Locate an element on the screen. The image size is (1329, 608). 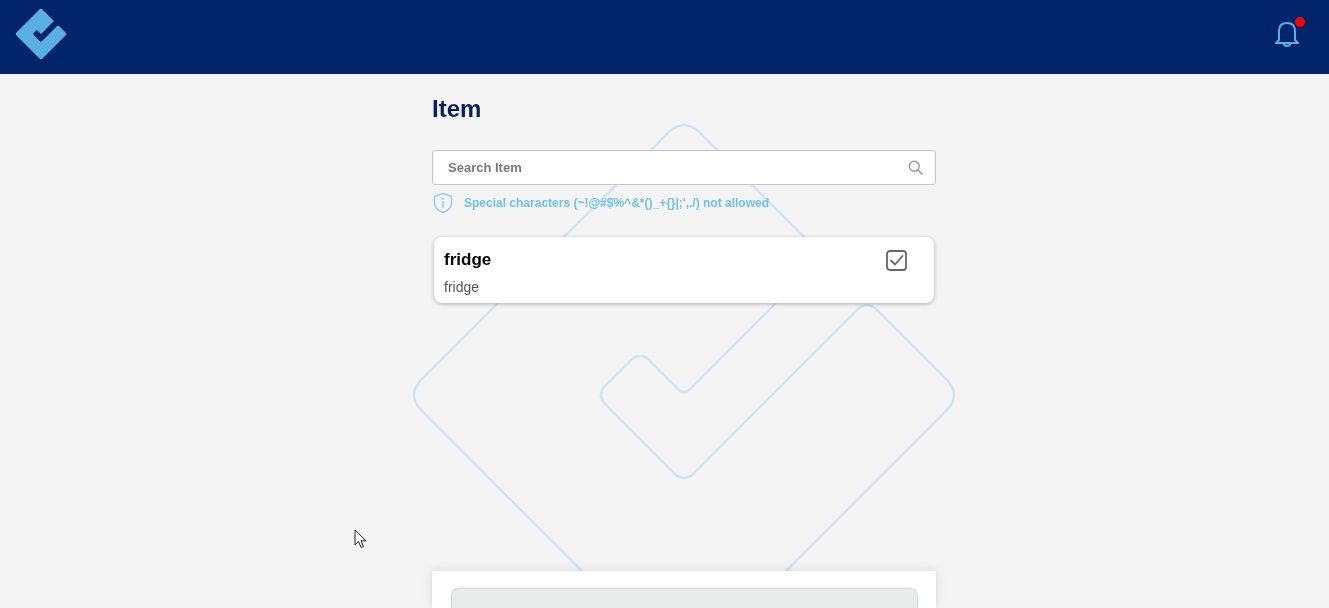
item-card: fridge fridge is located at coordinates (684, 270).